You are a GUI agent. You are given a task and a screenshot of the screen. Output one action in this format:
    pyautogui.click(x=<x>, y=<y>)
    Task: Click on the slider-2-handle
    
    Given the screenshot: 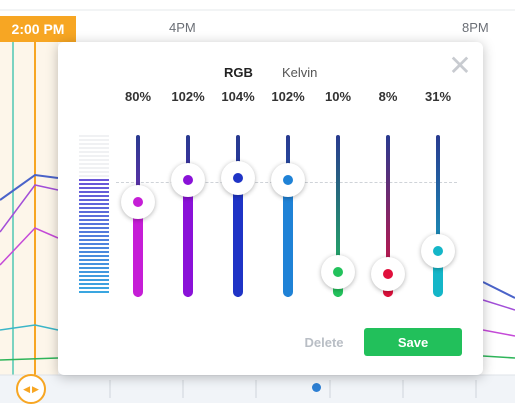 What is the action you would take?
    pyautogui.click(x=188, y=180)
    